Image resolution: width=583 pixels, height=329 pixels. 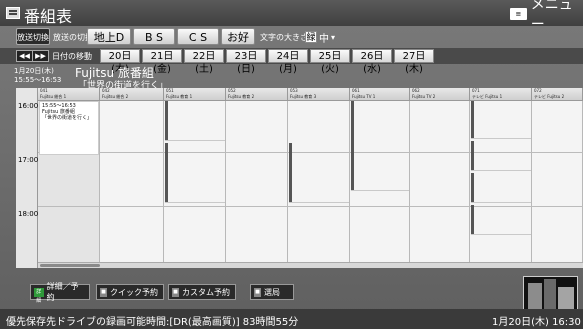 I want to click on selected-program-time: 1月20日(木) 15:55～16:53, so click(x=37, y=76).